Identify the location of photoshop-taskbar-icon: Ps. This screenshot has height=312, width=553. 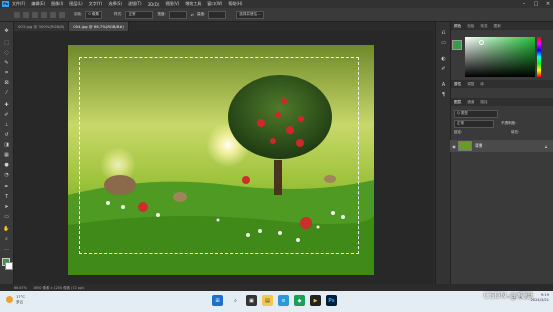
(331, 300).